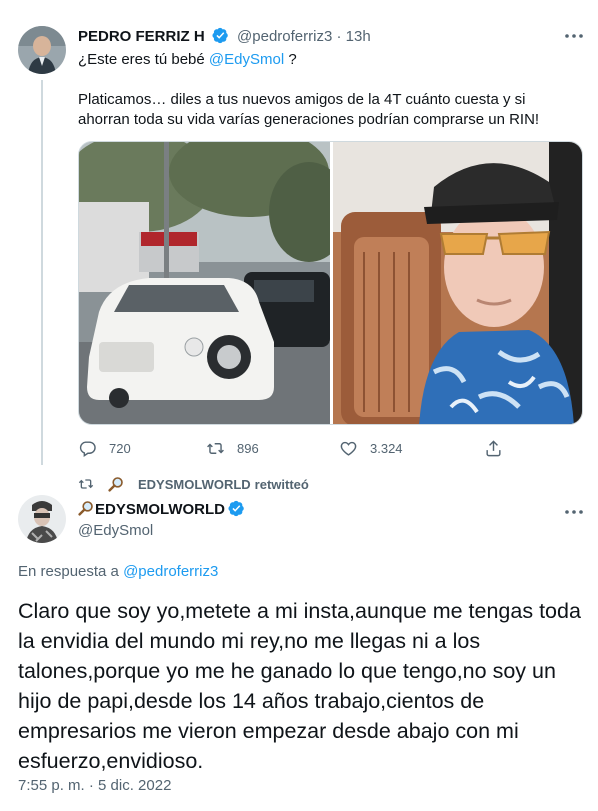 The width and height of the screenshot is (598, 811). What do you see at coordinates (232, 448) in the screenshot?
I see `retweet-action: 896` at bounding box center [232, 448].